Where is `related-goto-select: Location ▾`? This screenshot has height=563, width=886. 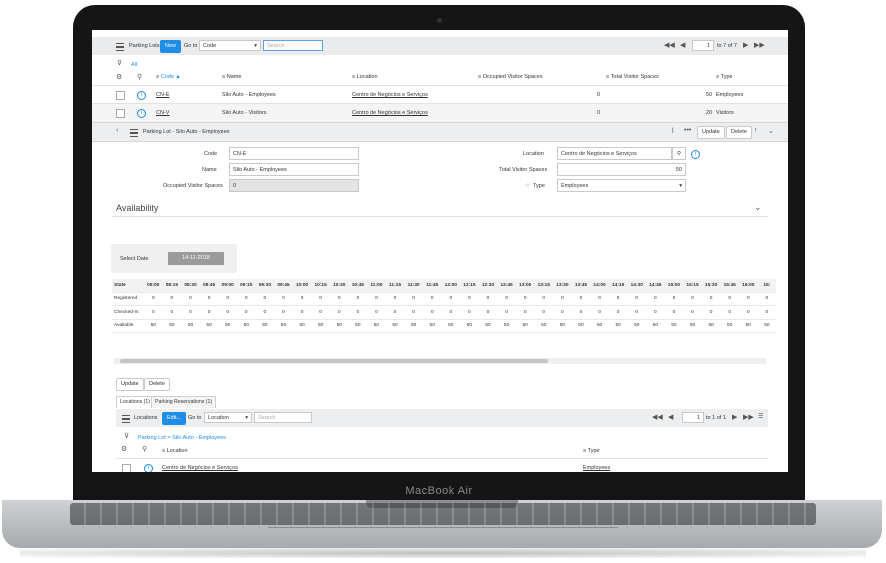 related-goto-select: Location ▾ is located at coordinates (228, 417).